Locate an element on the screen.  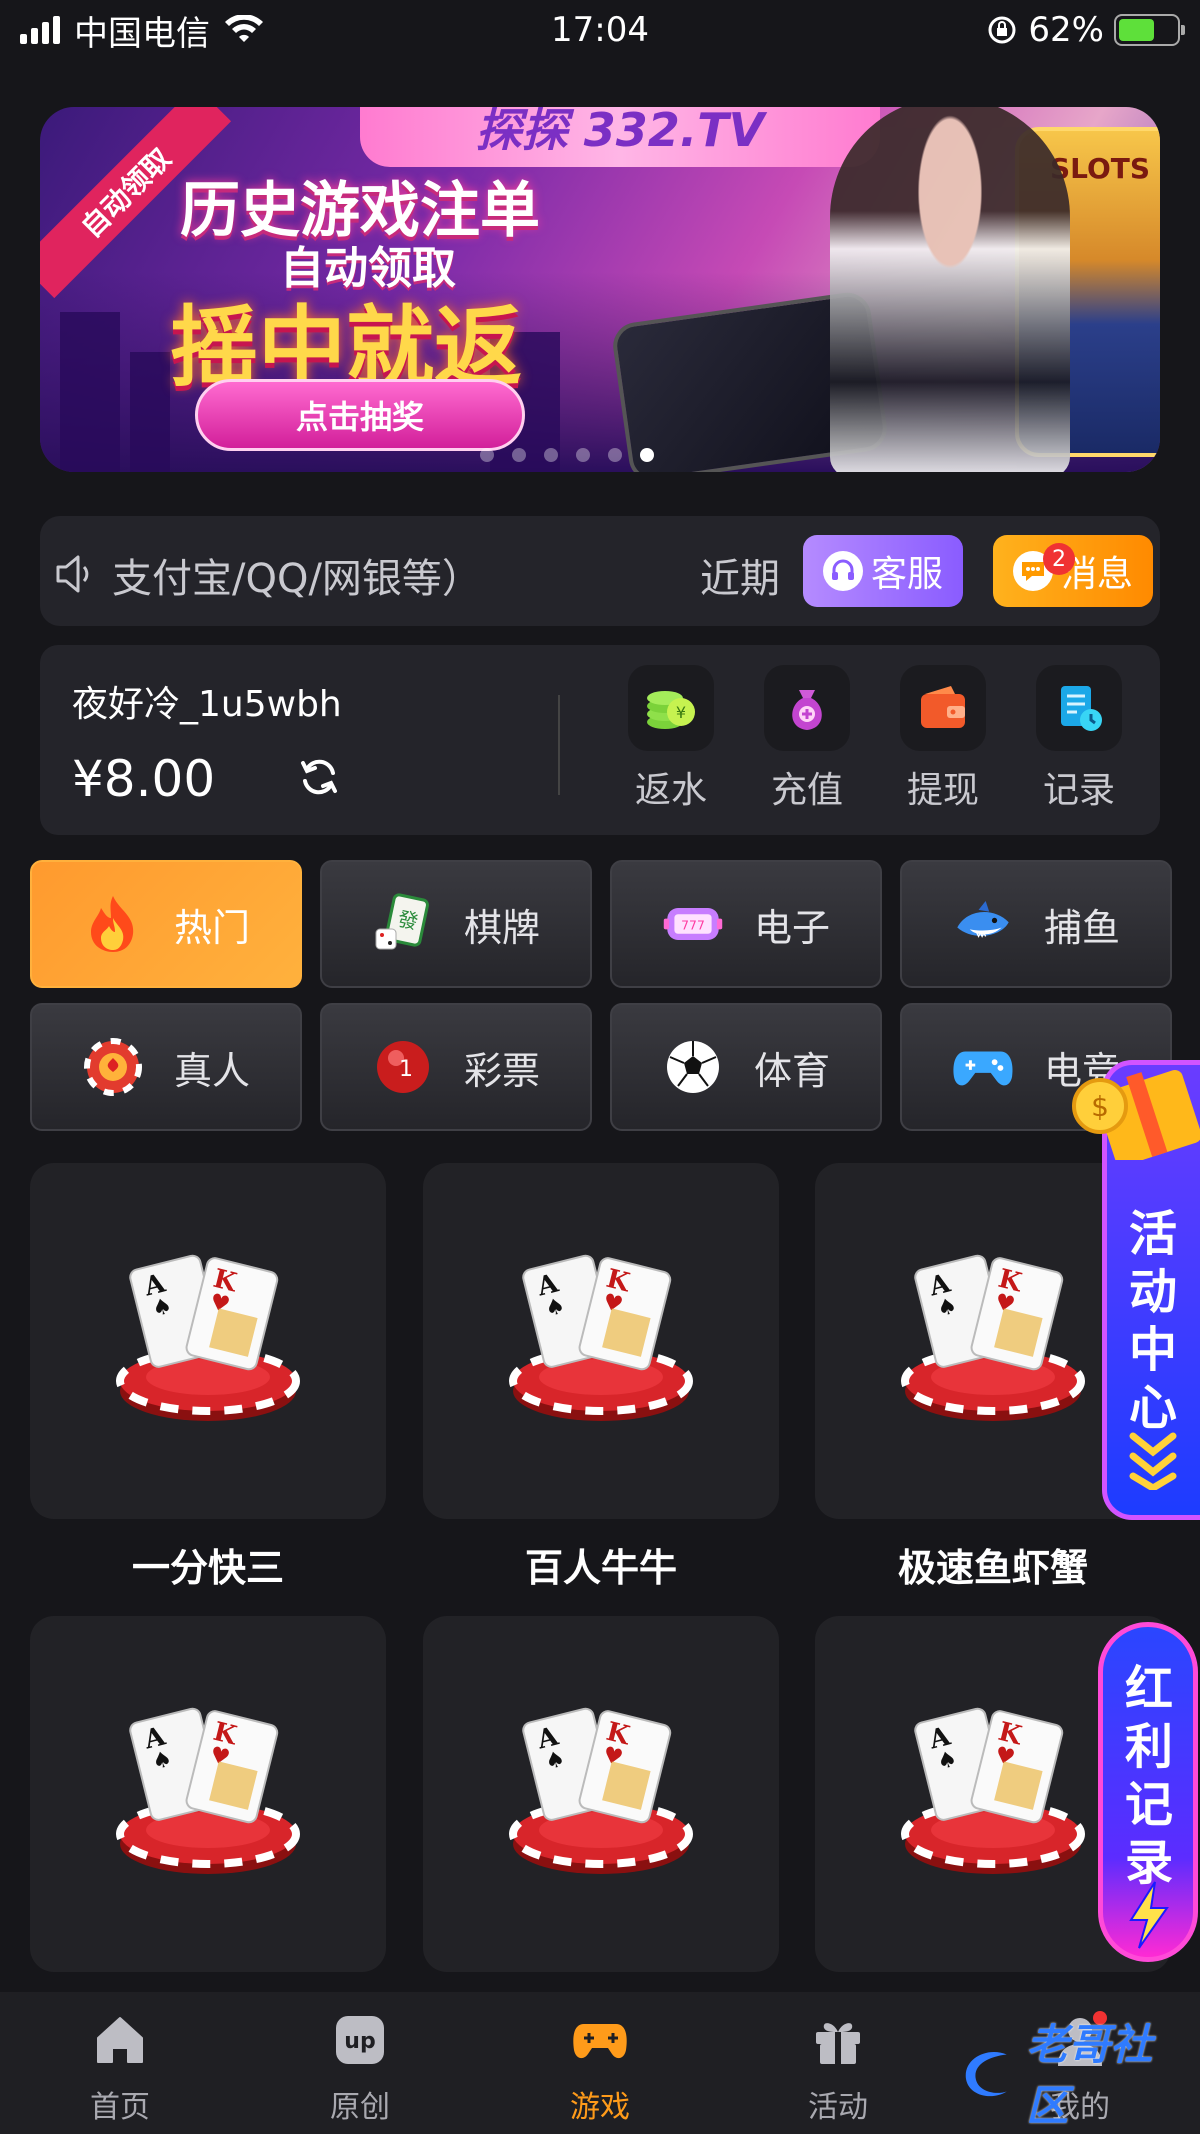
watermark-logo: 老哥社区 is located at coordinates (1075, 2075).